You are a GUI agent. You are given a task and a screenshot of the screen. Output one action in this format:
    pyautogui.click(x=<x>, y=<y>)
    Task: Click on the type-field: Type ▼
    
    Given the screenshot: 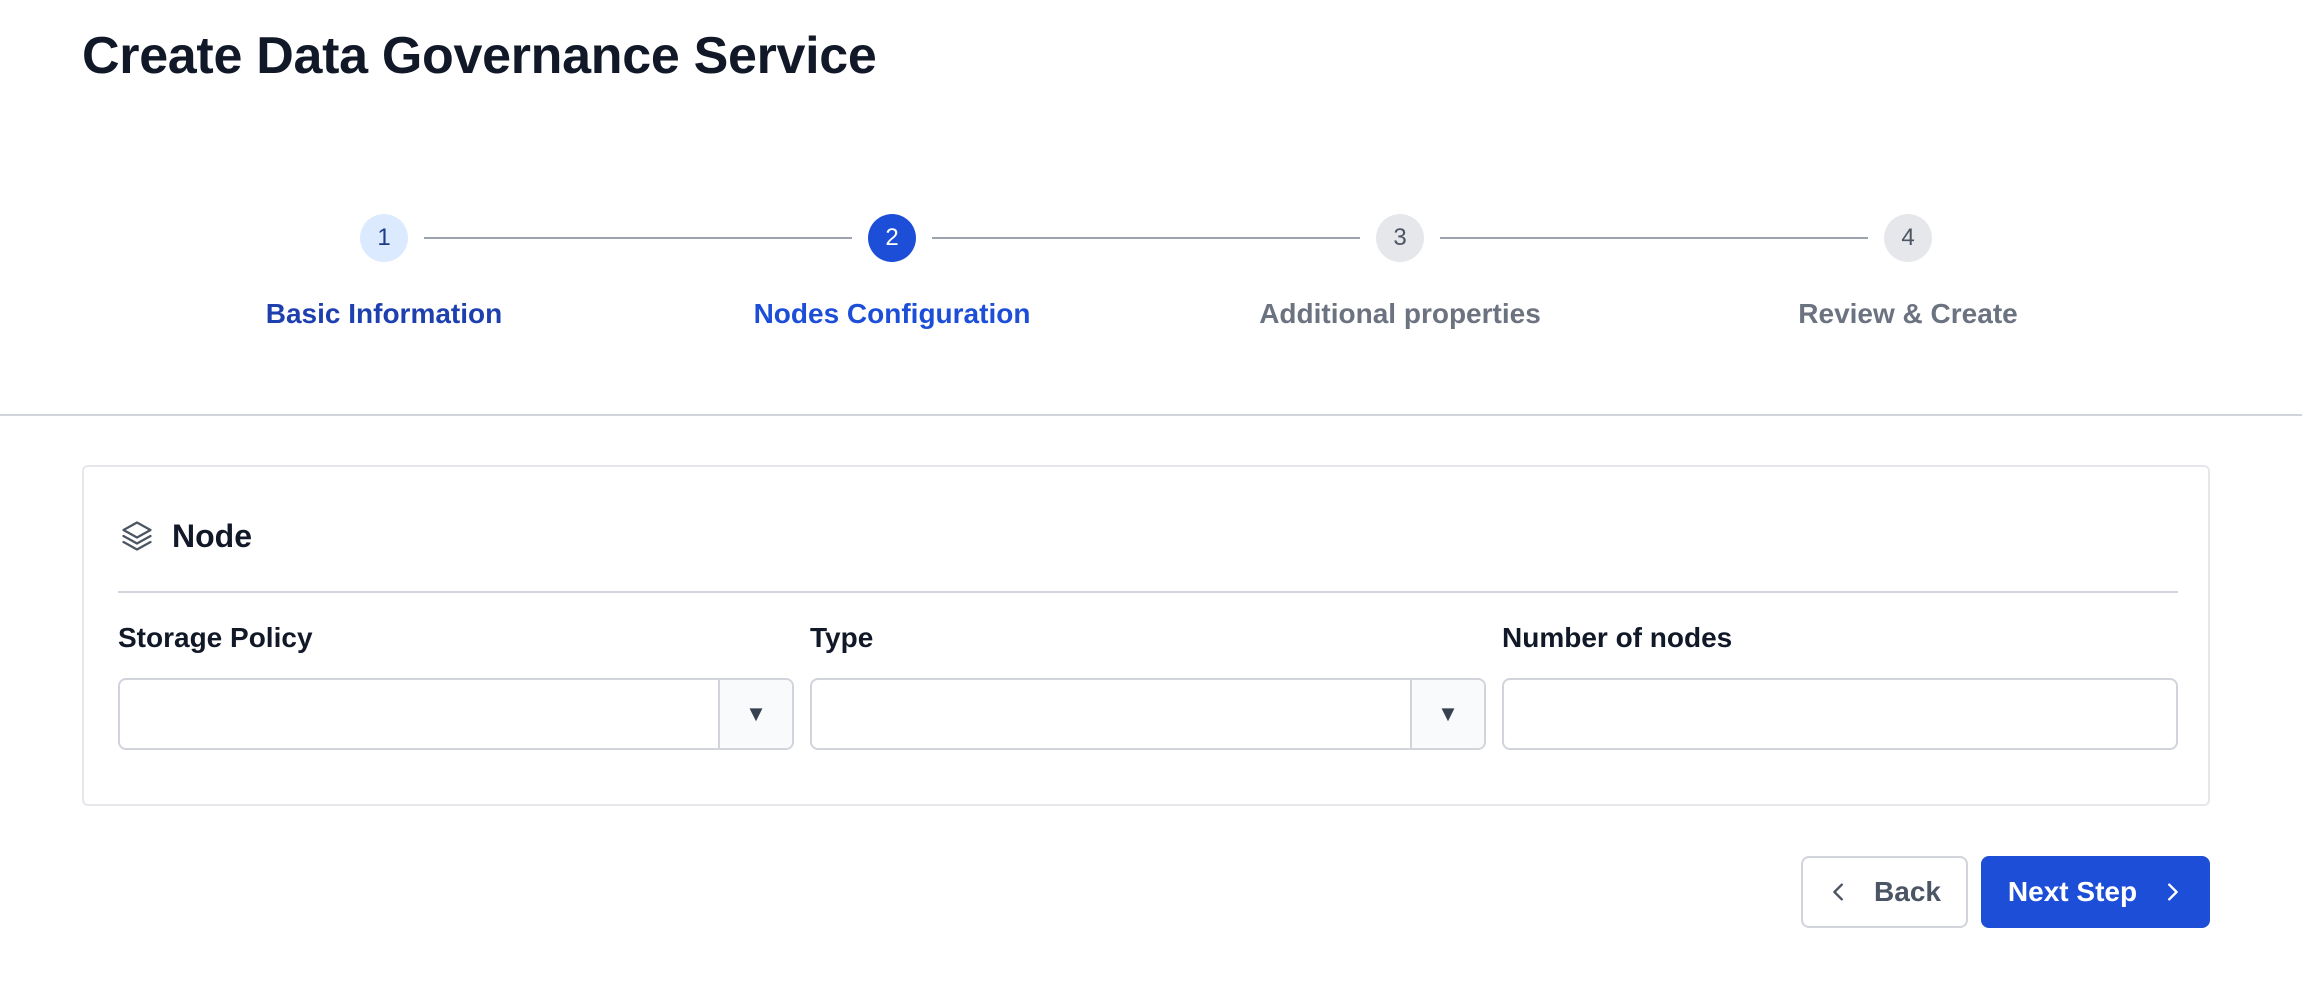 What is the action you would take?
    pyautogui.click(x=1148, y=686)
    